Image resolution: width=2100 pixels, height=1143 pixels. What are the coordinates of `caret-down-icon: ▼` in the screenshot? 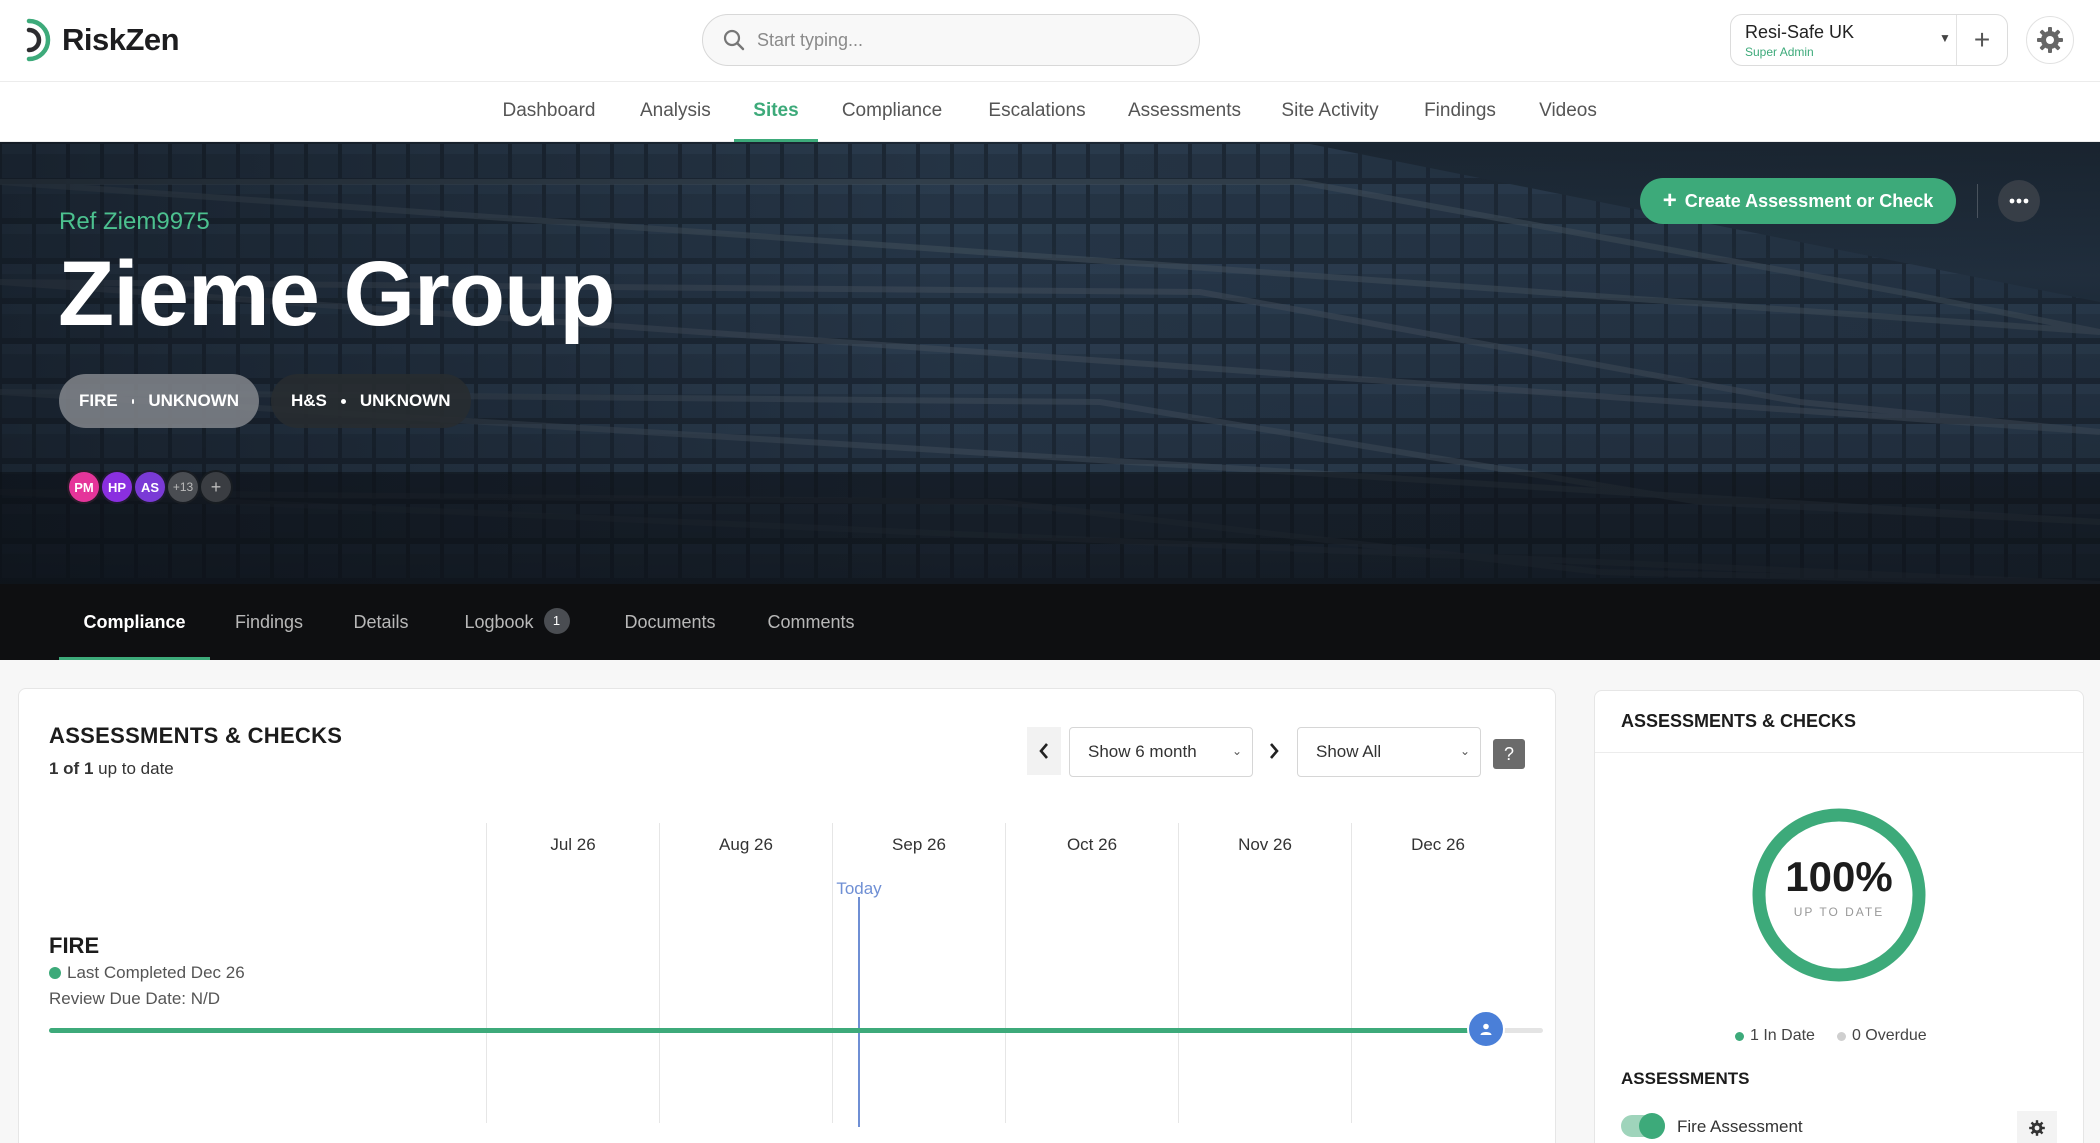 It's located at (1945, 38).